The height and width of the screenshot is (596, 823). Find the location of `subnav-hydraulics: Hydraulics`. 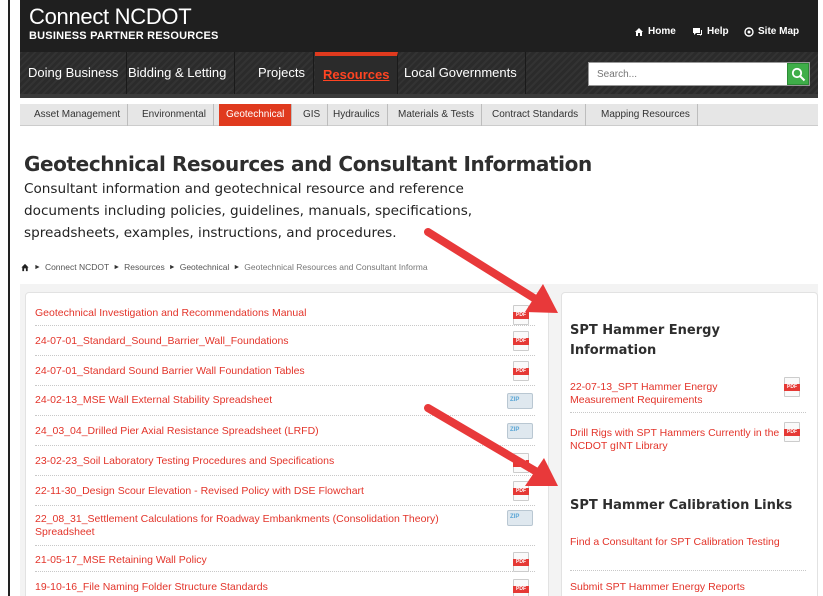

subnav-hydraulics: Hydraulics is located at coordinates (357, 115).